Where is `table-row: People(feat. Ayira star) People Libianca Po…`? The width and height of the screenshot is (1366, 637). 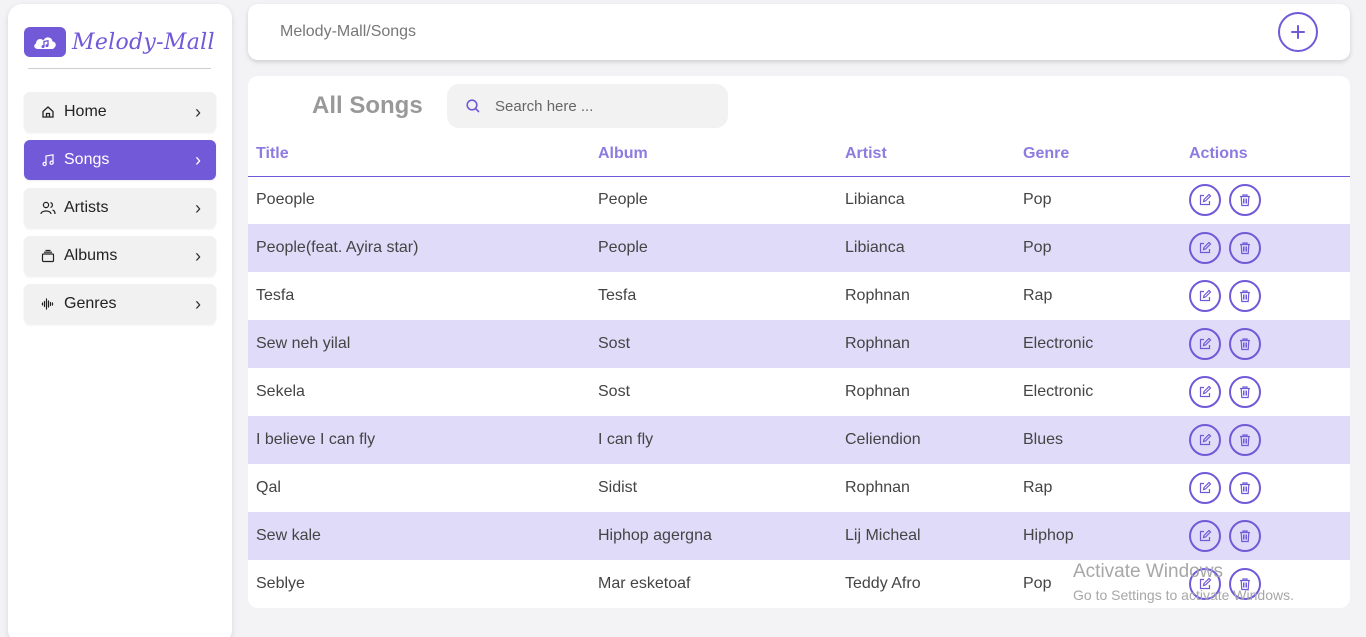 table-row: People(feat. Ayira star) People Libianca Po… is located at coordinates (799, 248).